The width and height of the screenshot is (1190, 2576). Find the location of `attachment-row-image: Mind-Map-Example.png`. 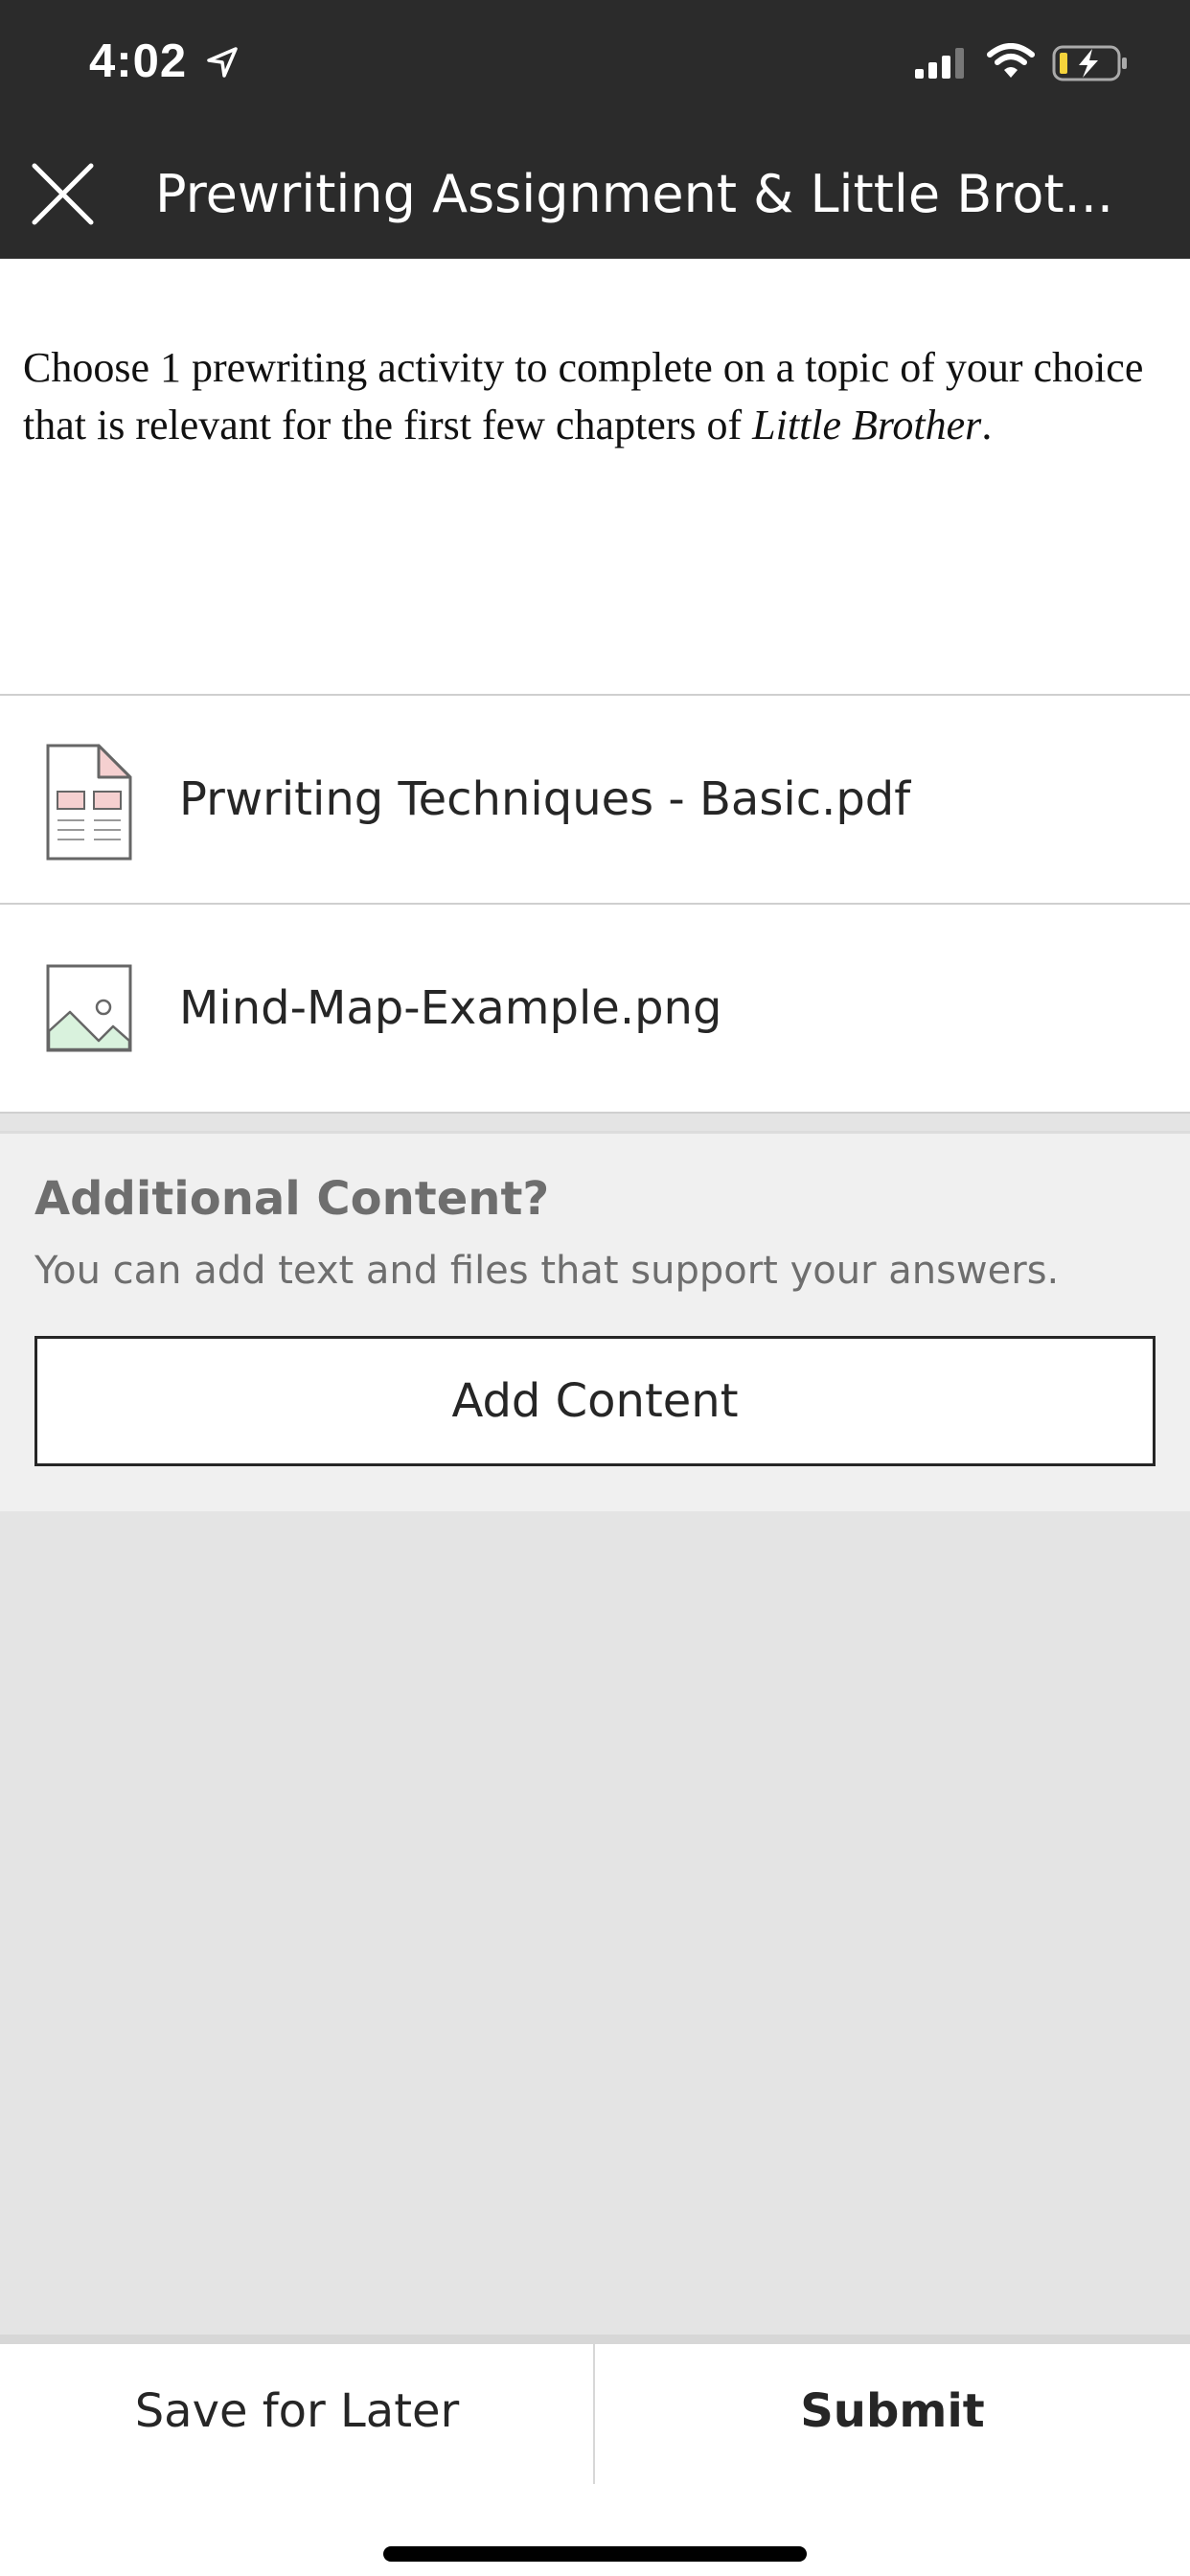

attachment-row-image: Mind-Map-Example.png is located at coordinates (595, 1009).